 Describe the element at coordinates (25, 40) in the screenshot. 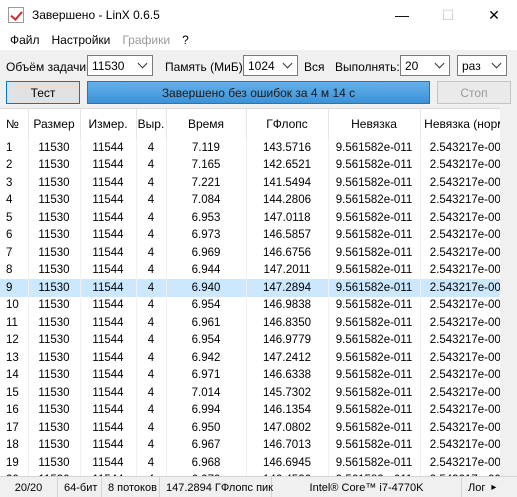

I see `menu-file: Файл` at that location.